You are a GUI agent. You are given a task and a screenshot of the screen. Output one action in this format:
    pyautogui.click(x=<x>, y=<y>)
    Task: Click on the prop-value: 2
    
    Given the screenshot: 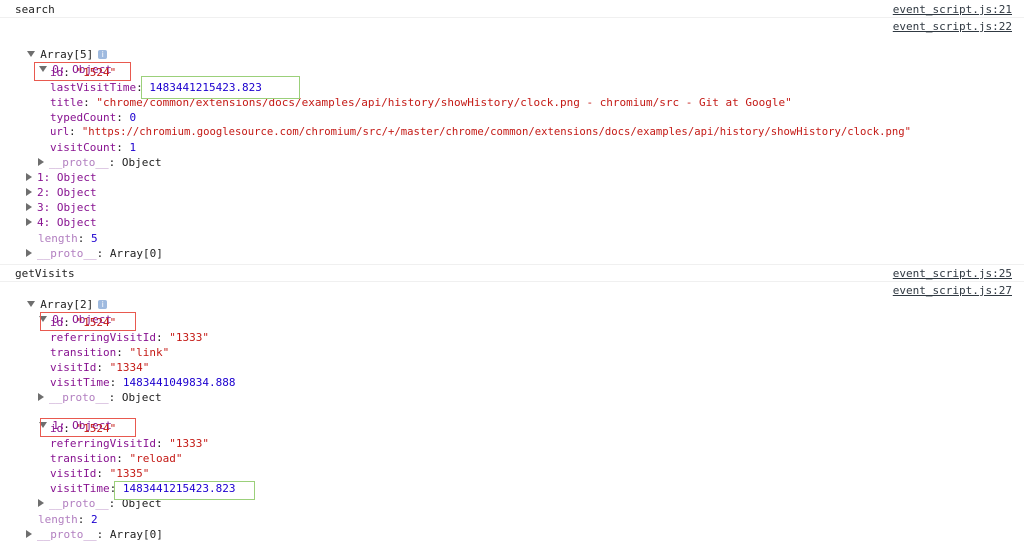 What is the action you would take?
    pyautogui.click(x=94, y=519)
    